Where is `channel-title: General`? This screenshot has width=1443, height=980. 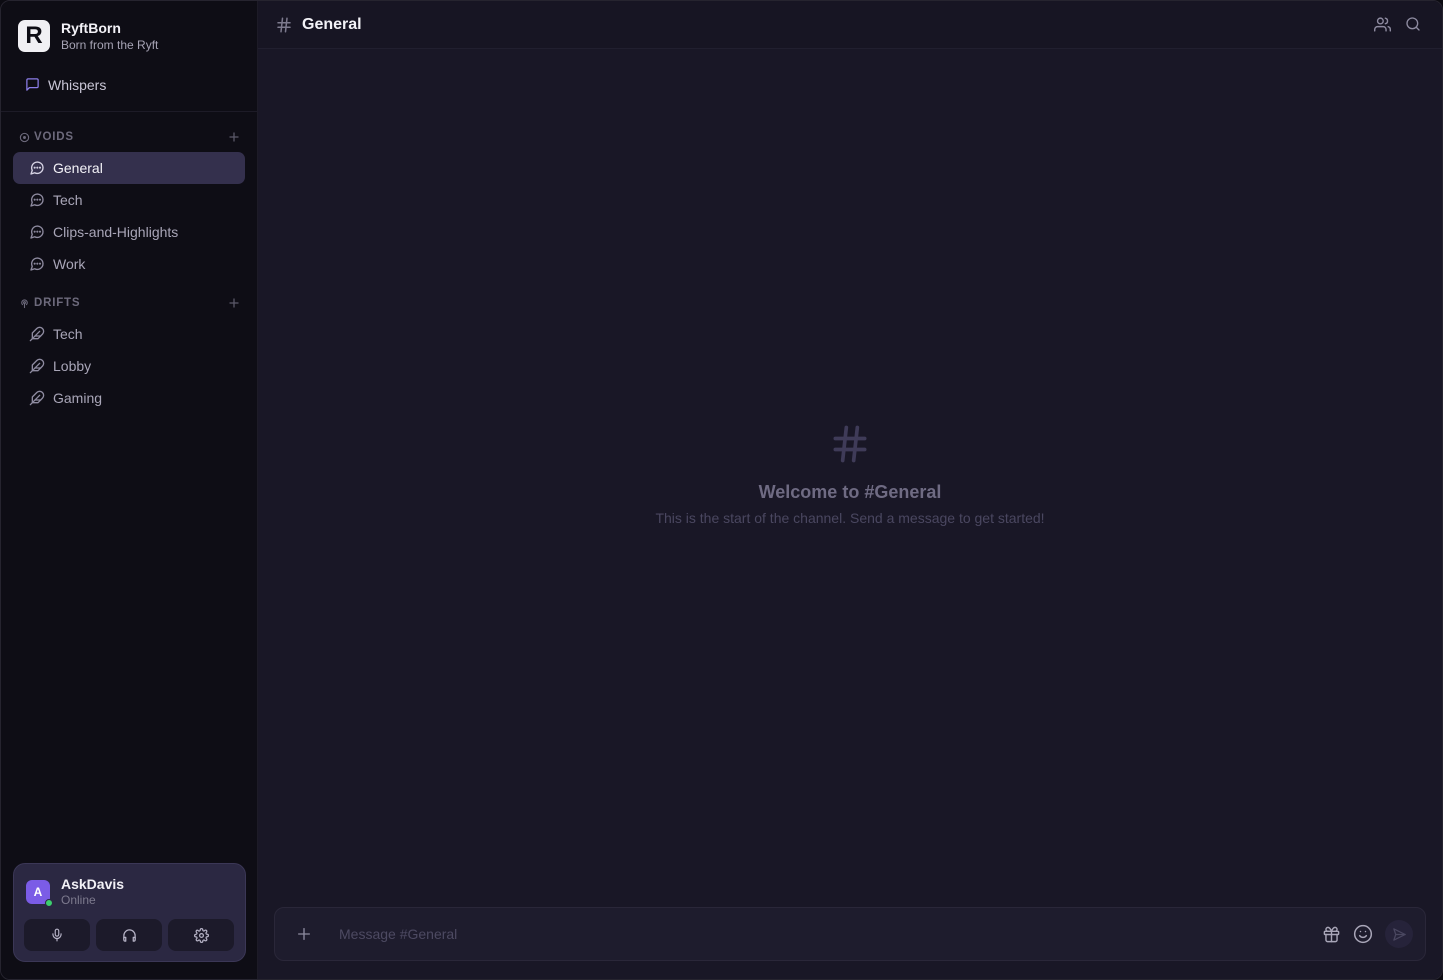
channel-title: General is located at coordinates (332, 24).